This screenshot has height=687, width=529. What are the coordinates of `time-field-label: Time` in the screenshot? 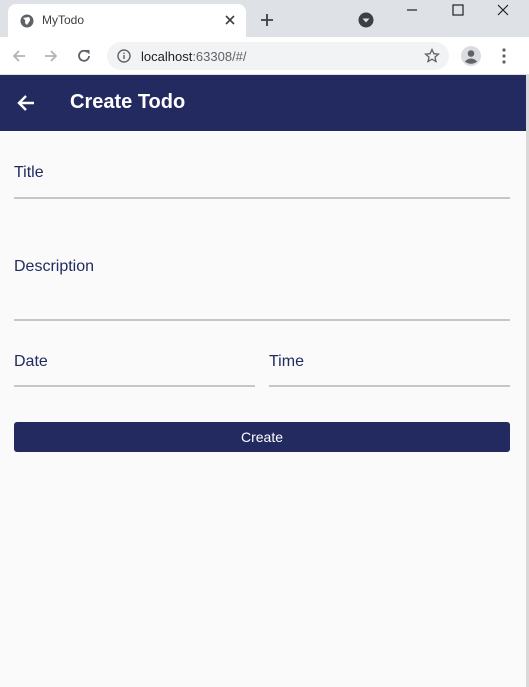 It's located at (286, 361).